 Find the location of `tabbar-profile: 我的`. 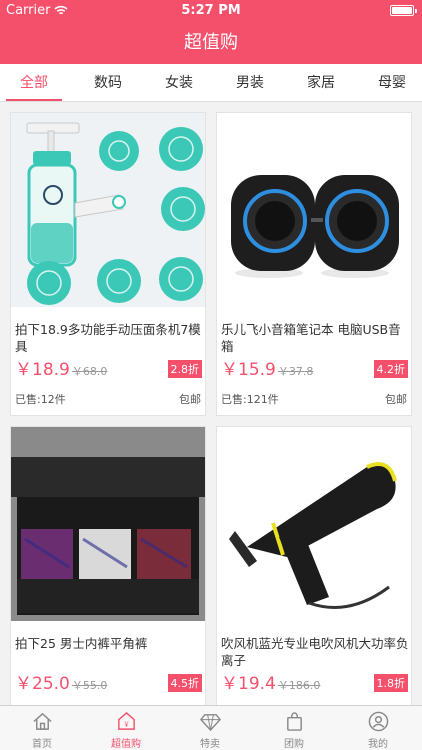

tabbar-profile: 我的 is located at coordinates (378, 728).